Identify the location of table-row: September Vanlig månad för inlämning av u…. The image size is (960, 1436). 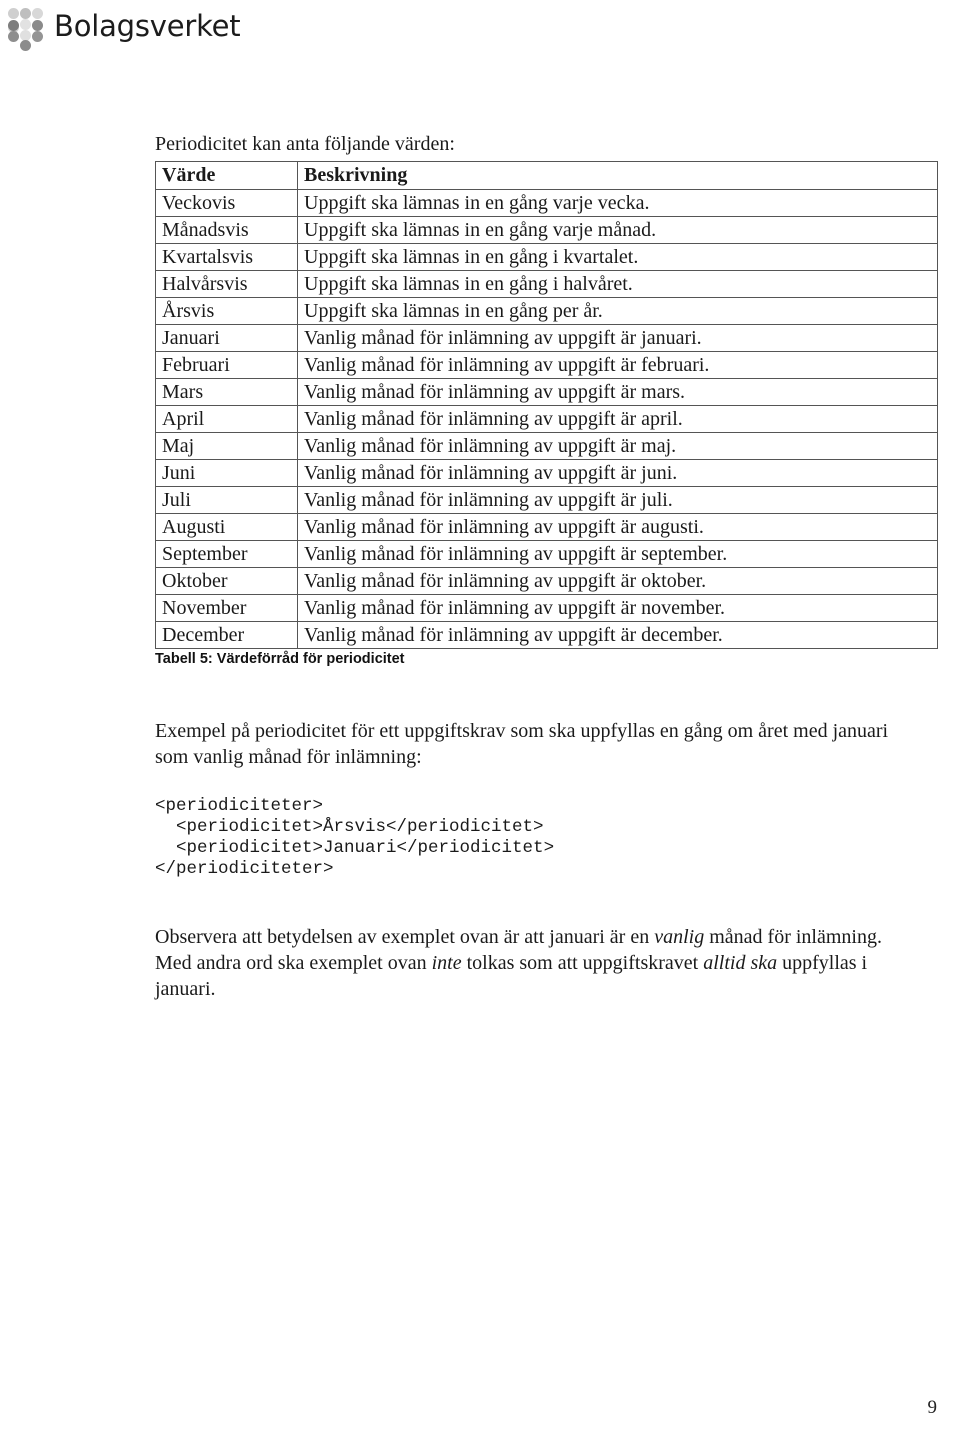
(546, 554).